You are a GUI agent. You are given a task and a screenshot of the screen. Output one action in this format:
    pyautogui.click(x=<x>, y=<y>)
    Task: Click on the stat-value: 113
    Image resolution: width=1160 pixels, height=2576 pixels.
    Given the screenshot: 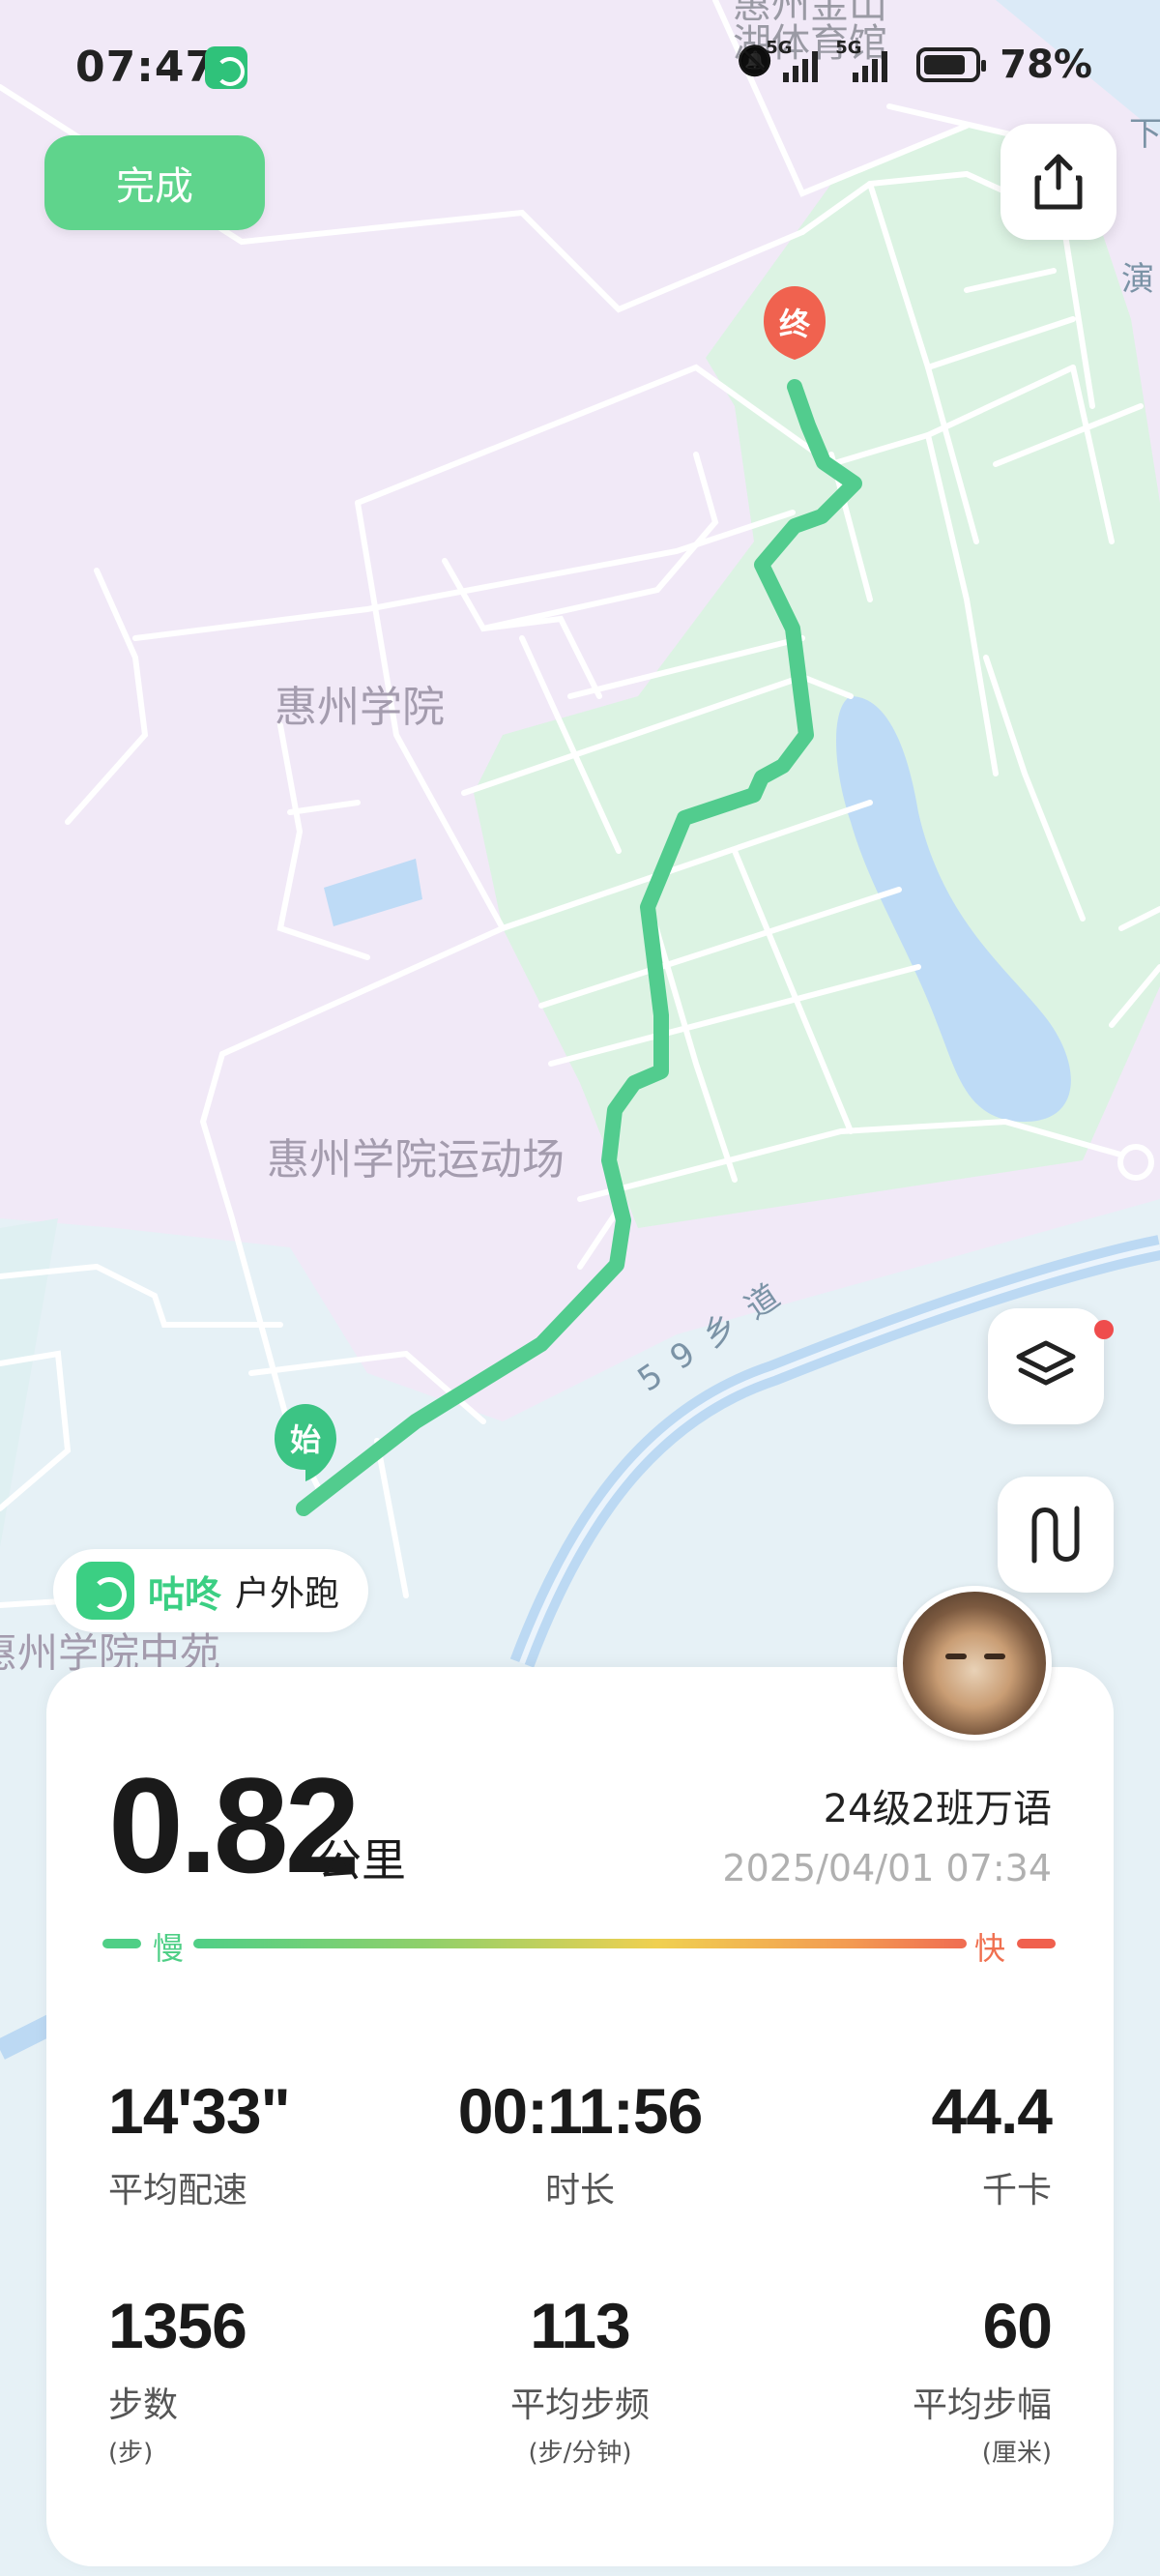 What is the action you would take?
    pyautogui.click(x=580, y=2325)
    